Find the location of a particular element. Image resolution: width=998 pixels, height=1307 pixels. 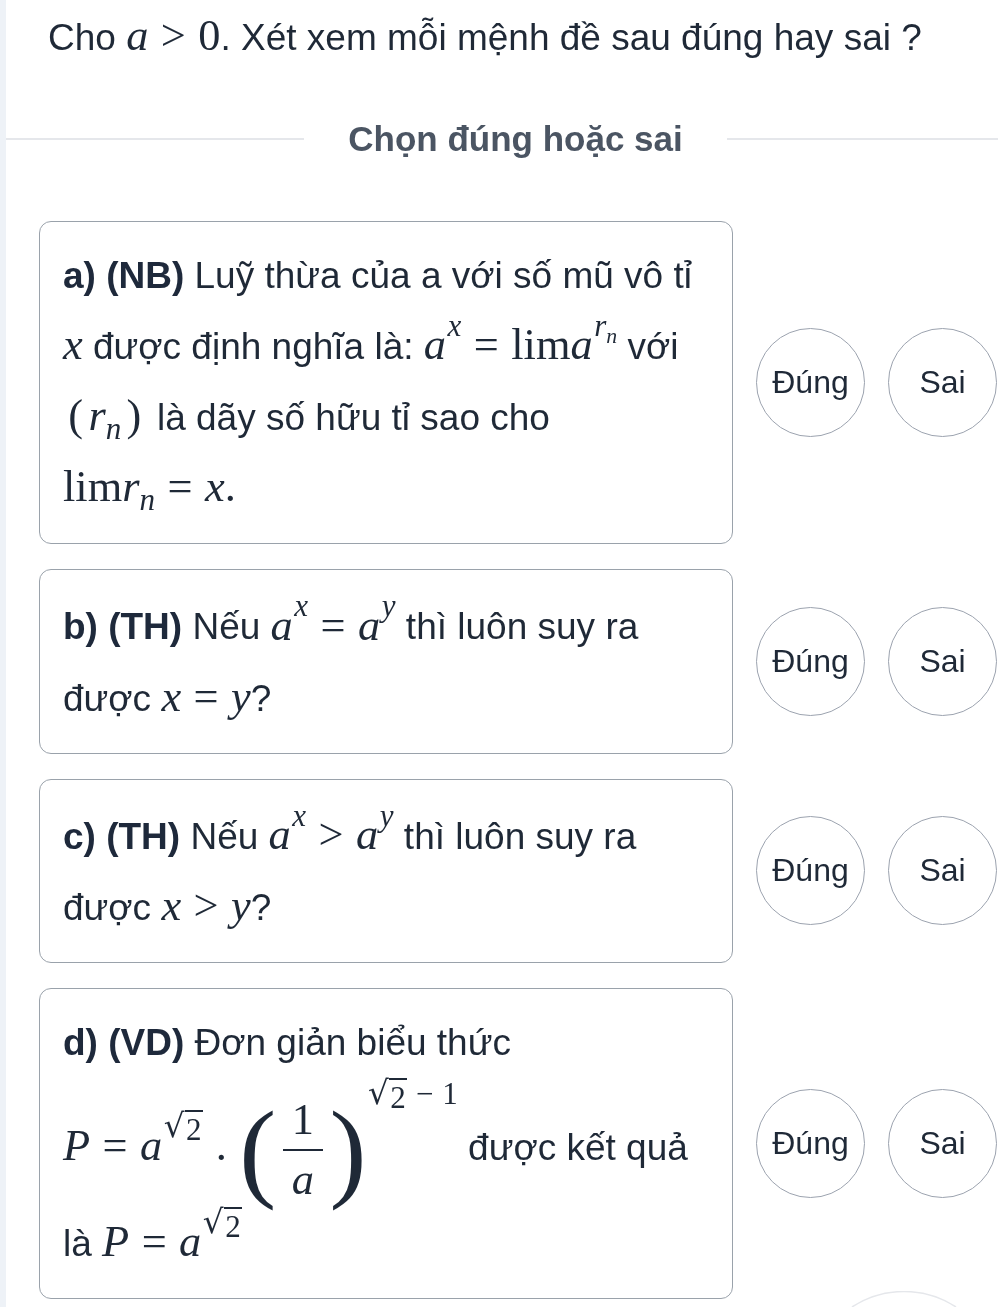

instruction-label: Chọn đúng hoặc sai is located at coordinates (515, 139).